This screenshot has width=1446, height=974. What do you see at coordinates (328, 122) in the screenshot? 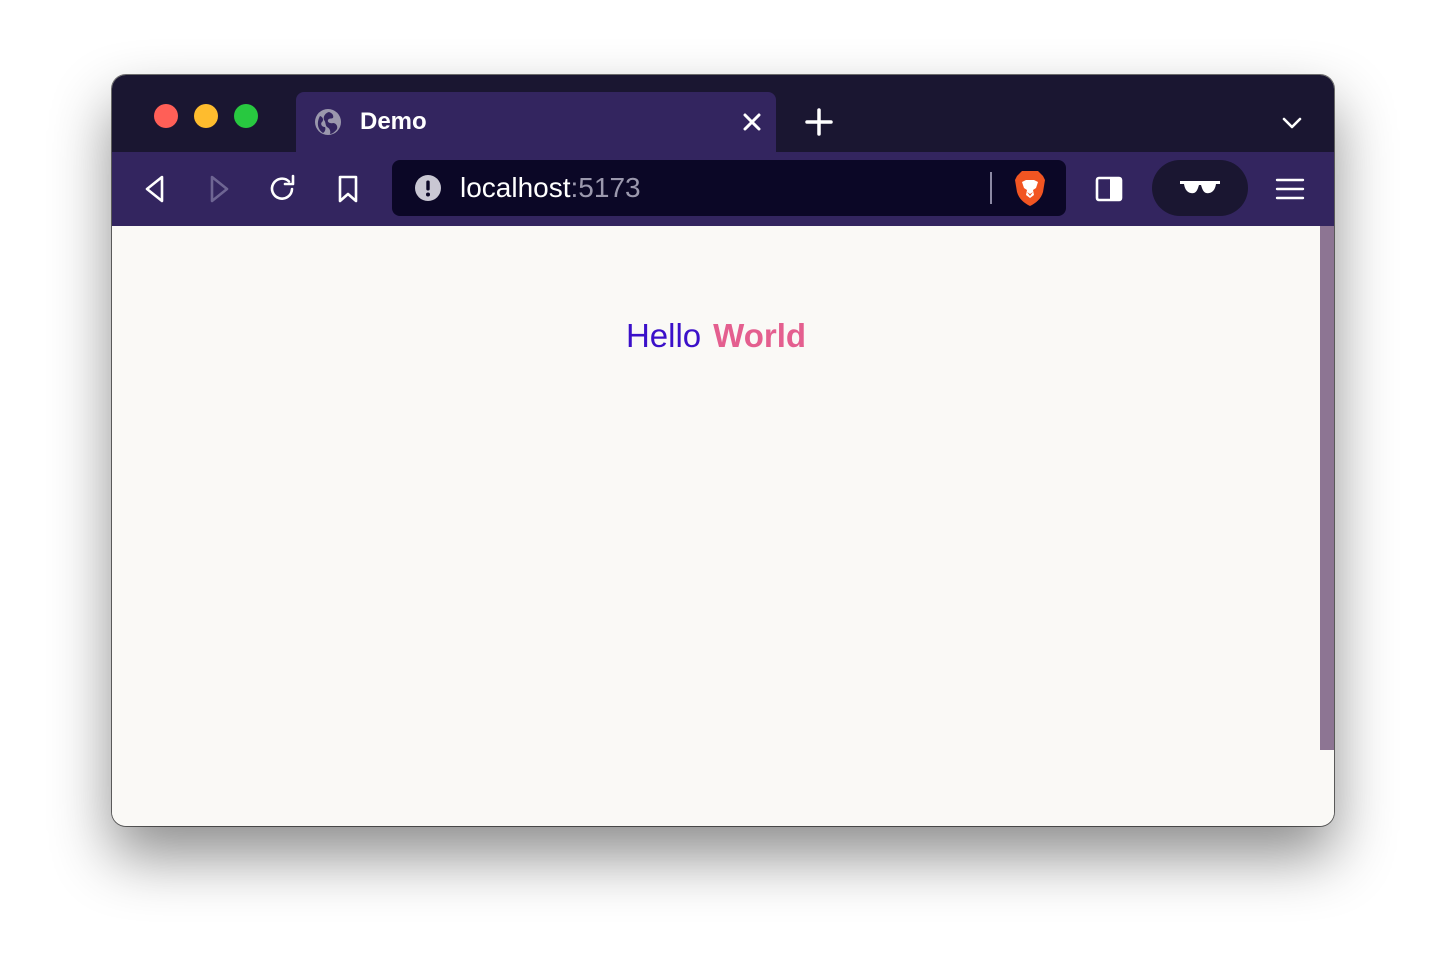
I see `globe-icon` at bounding box center [328, 122].